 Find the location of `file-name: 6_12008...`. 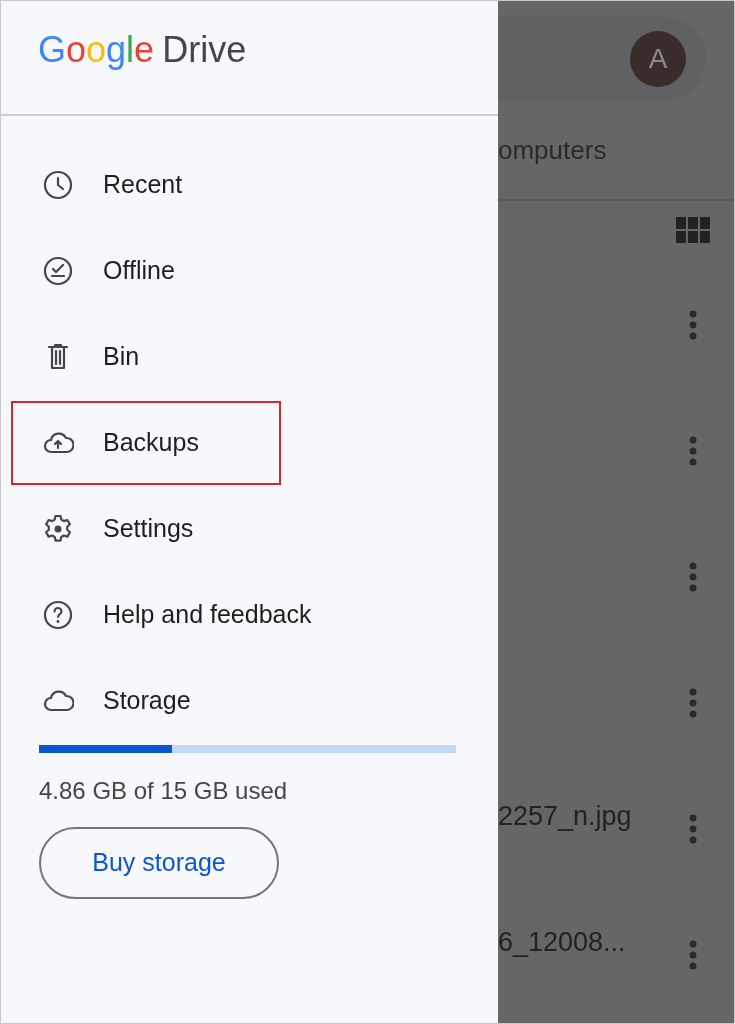

file-name: 6_12008... is located at coordinates (562, 942).